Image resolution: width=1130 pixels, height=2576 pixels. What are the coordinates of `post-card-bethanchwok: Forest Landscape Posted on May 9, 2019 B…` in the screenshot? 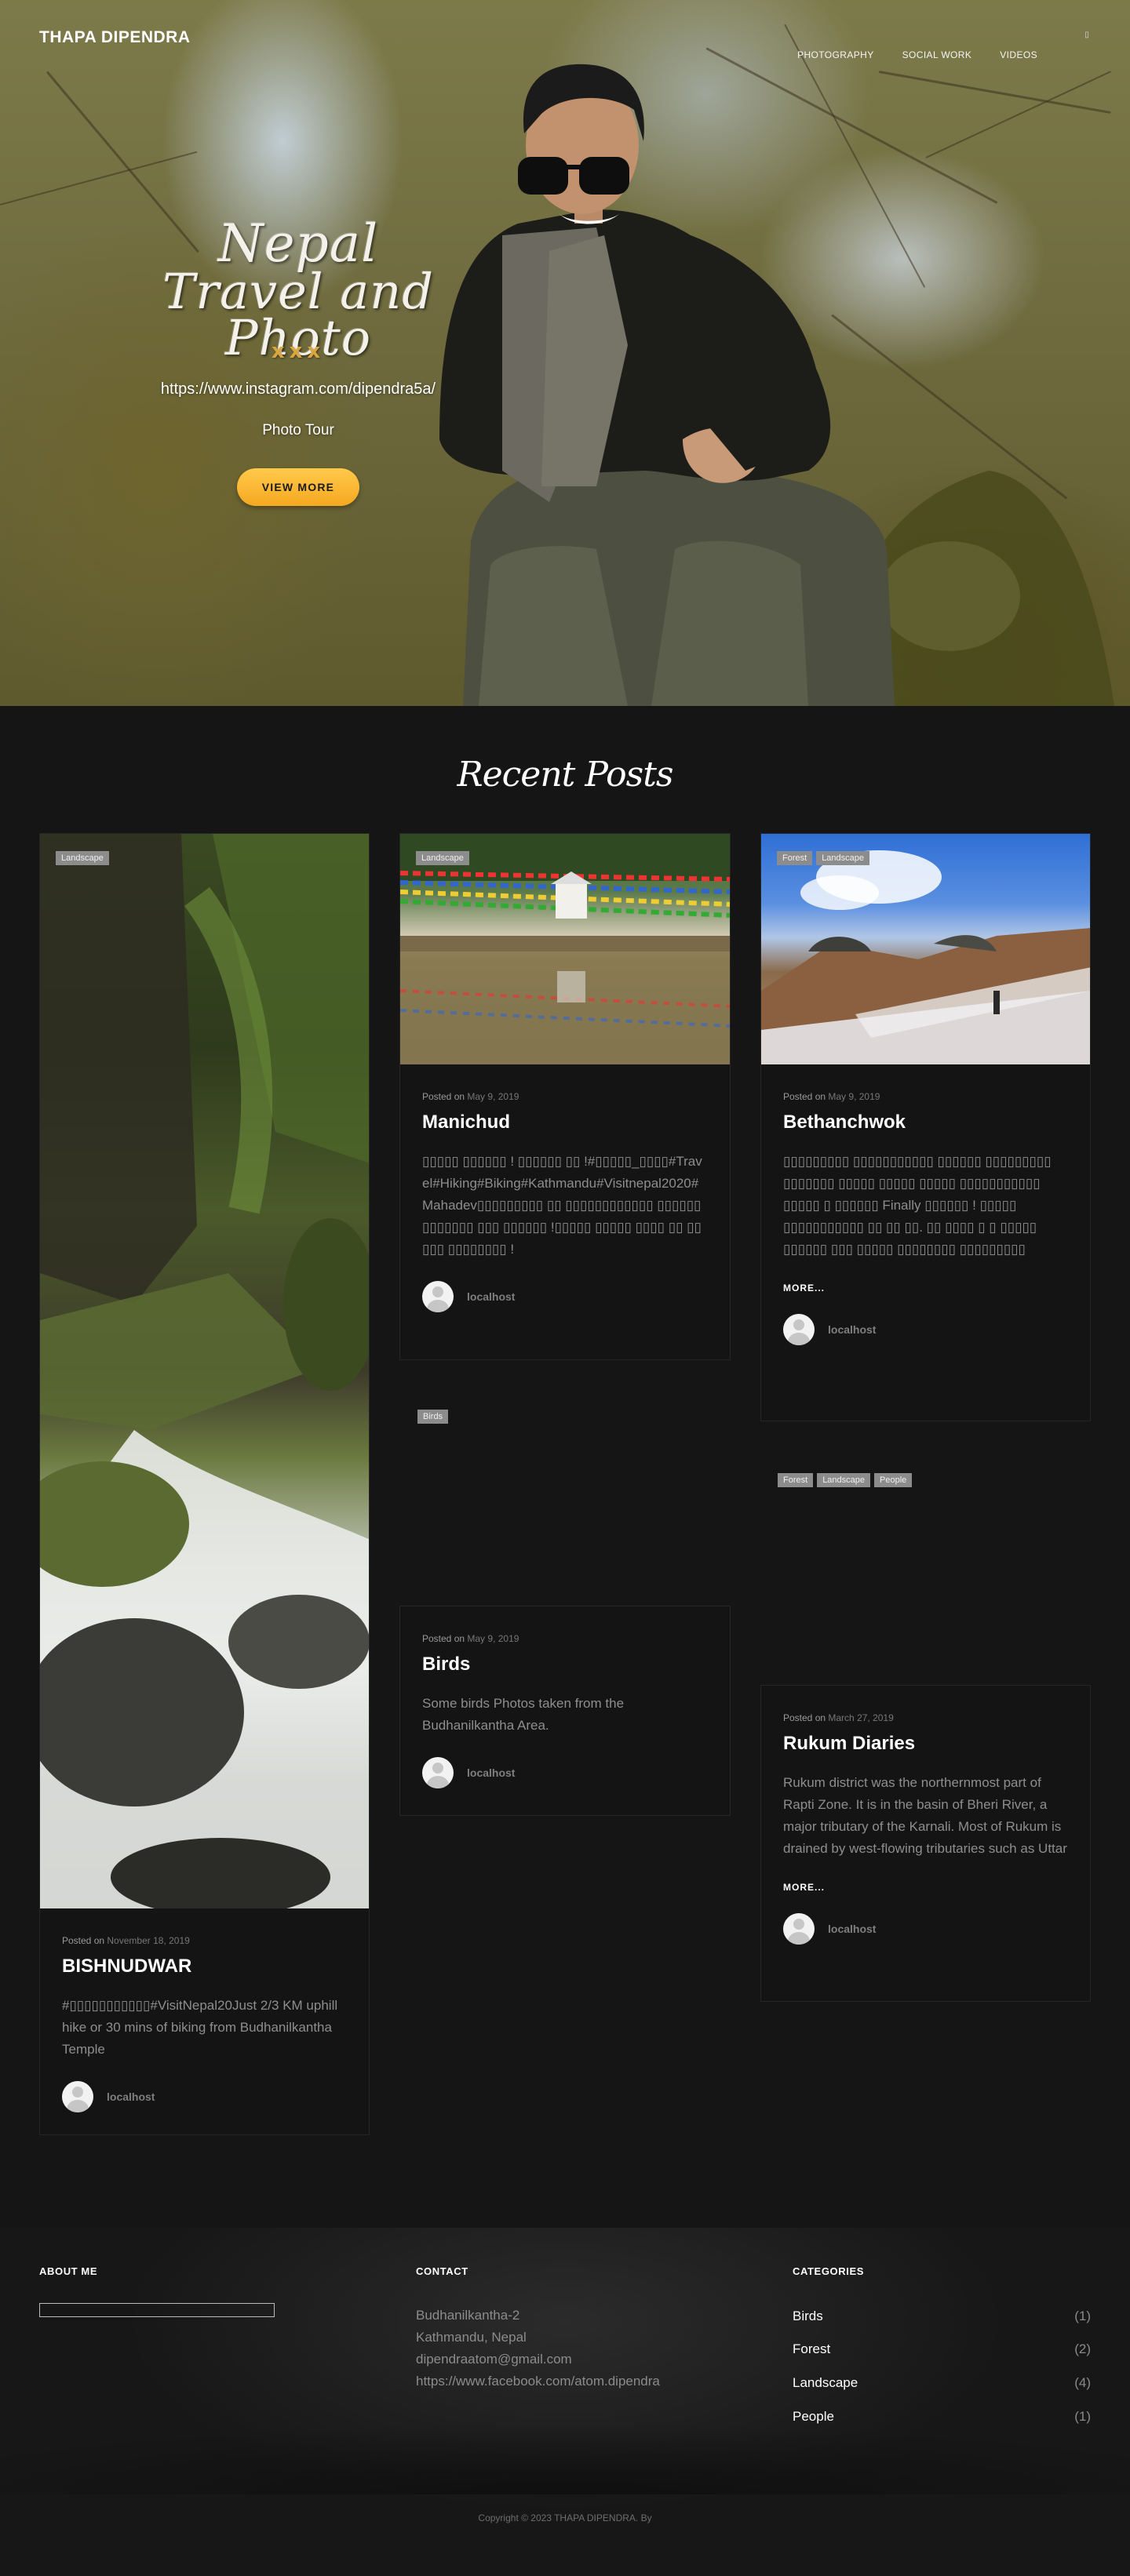 It's located at (925, 1127).